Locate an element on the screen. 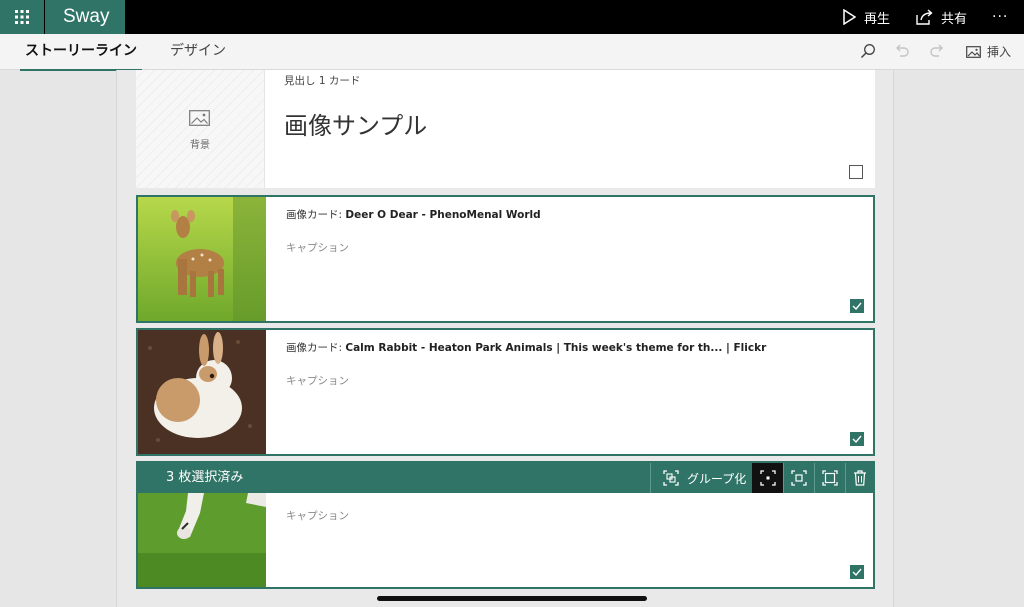 The image size is (1024, 607). home-indicator is located at coordinates (512, 598).